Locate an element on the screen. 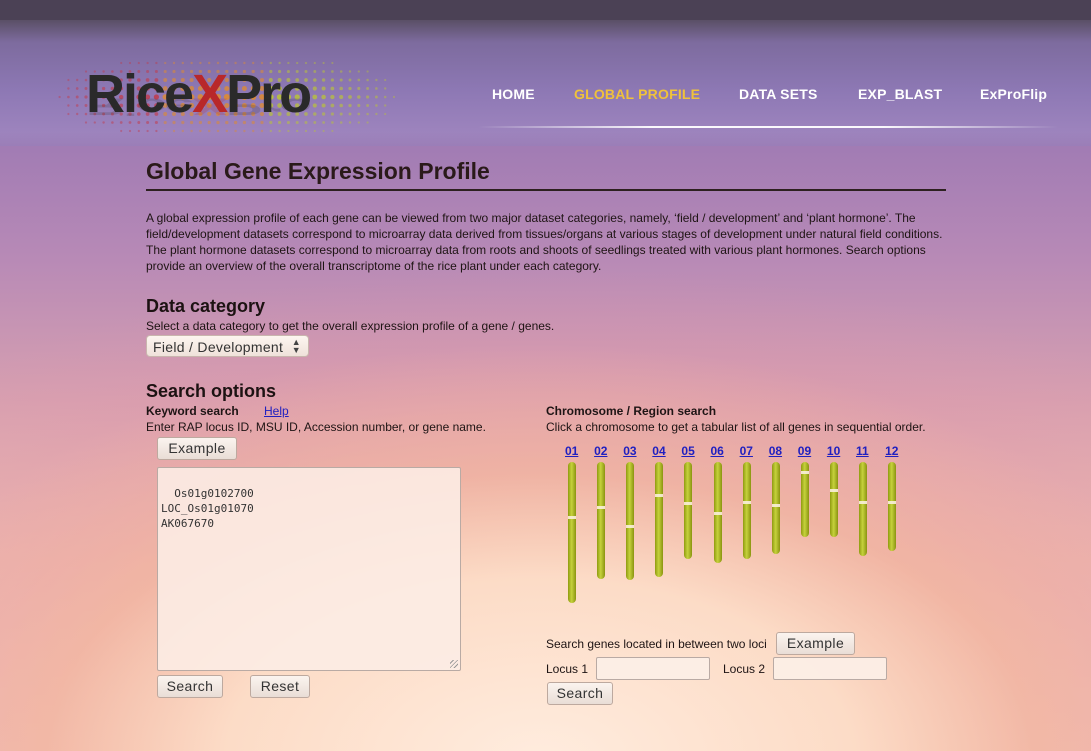  nav-home: HOME is located at coordinates (513, 94).